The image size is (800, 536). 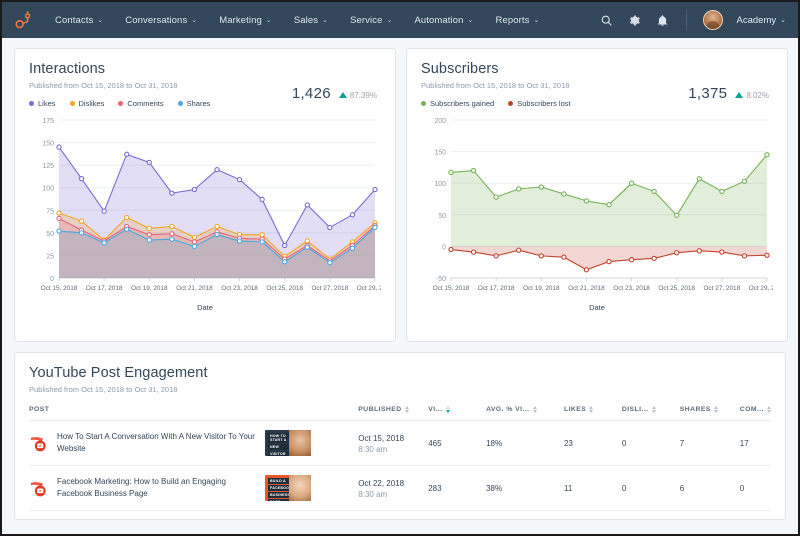 What do you see at coordinates (607, 20) in the screenshot?
I see `search-icon` at bounding box center [607, 20].